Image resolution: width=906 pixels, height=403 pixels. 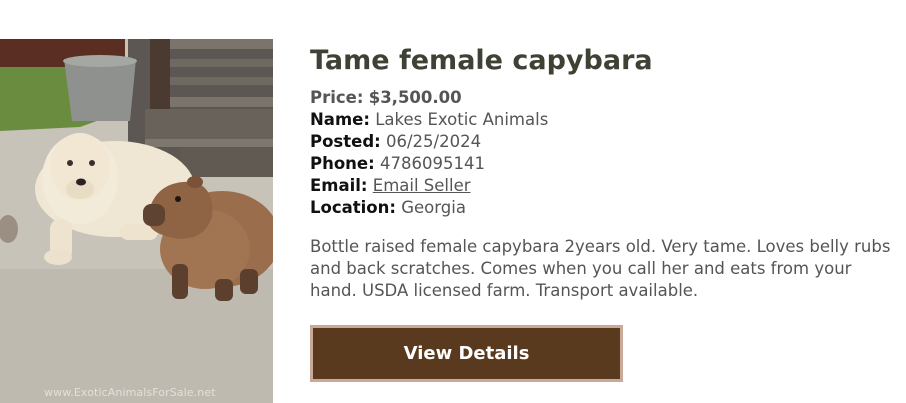 I want to click on location-row: Location: Georgia, so click(x=608, y=208).